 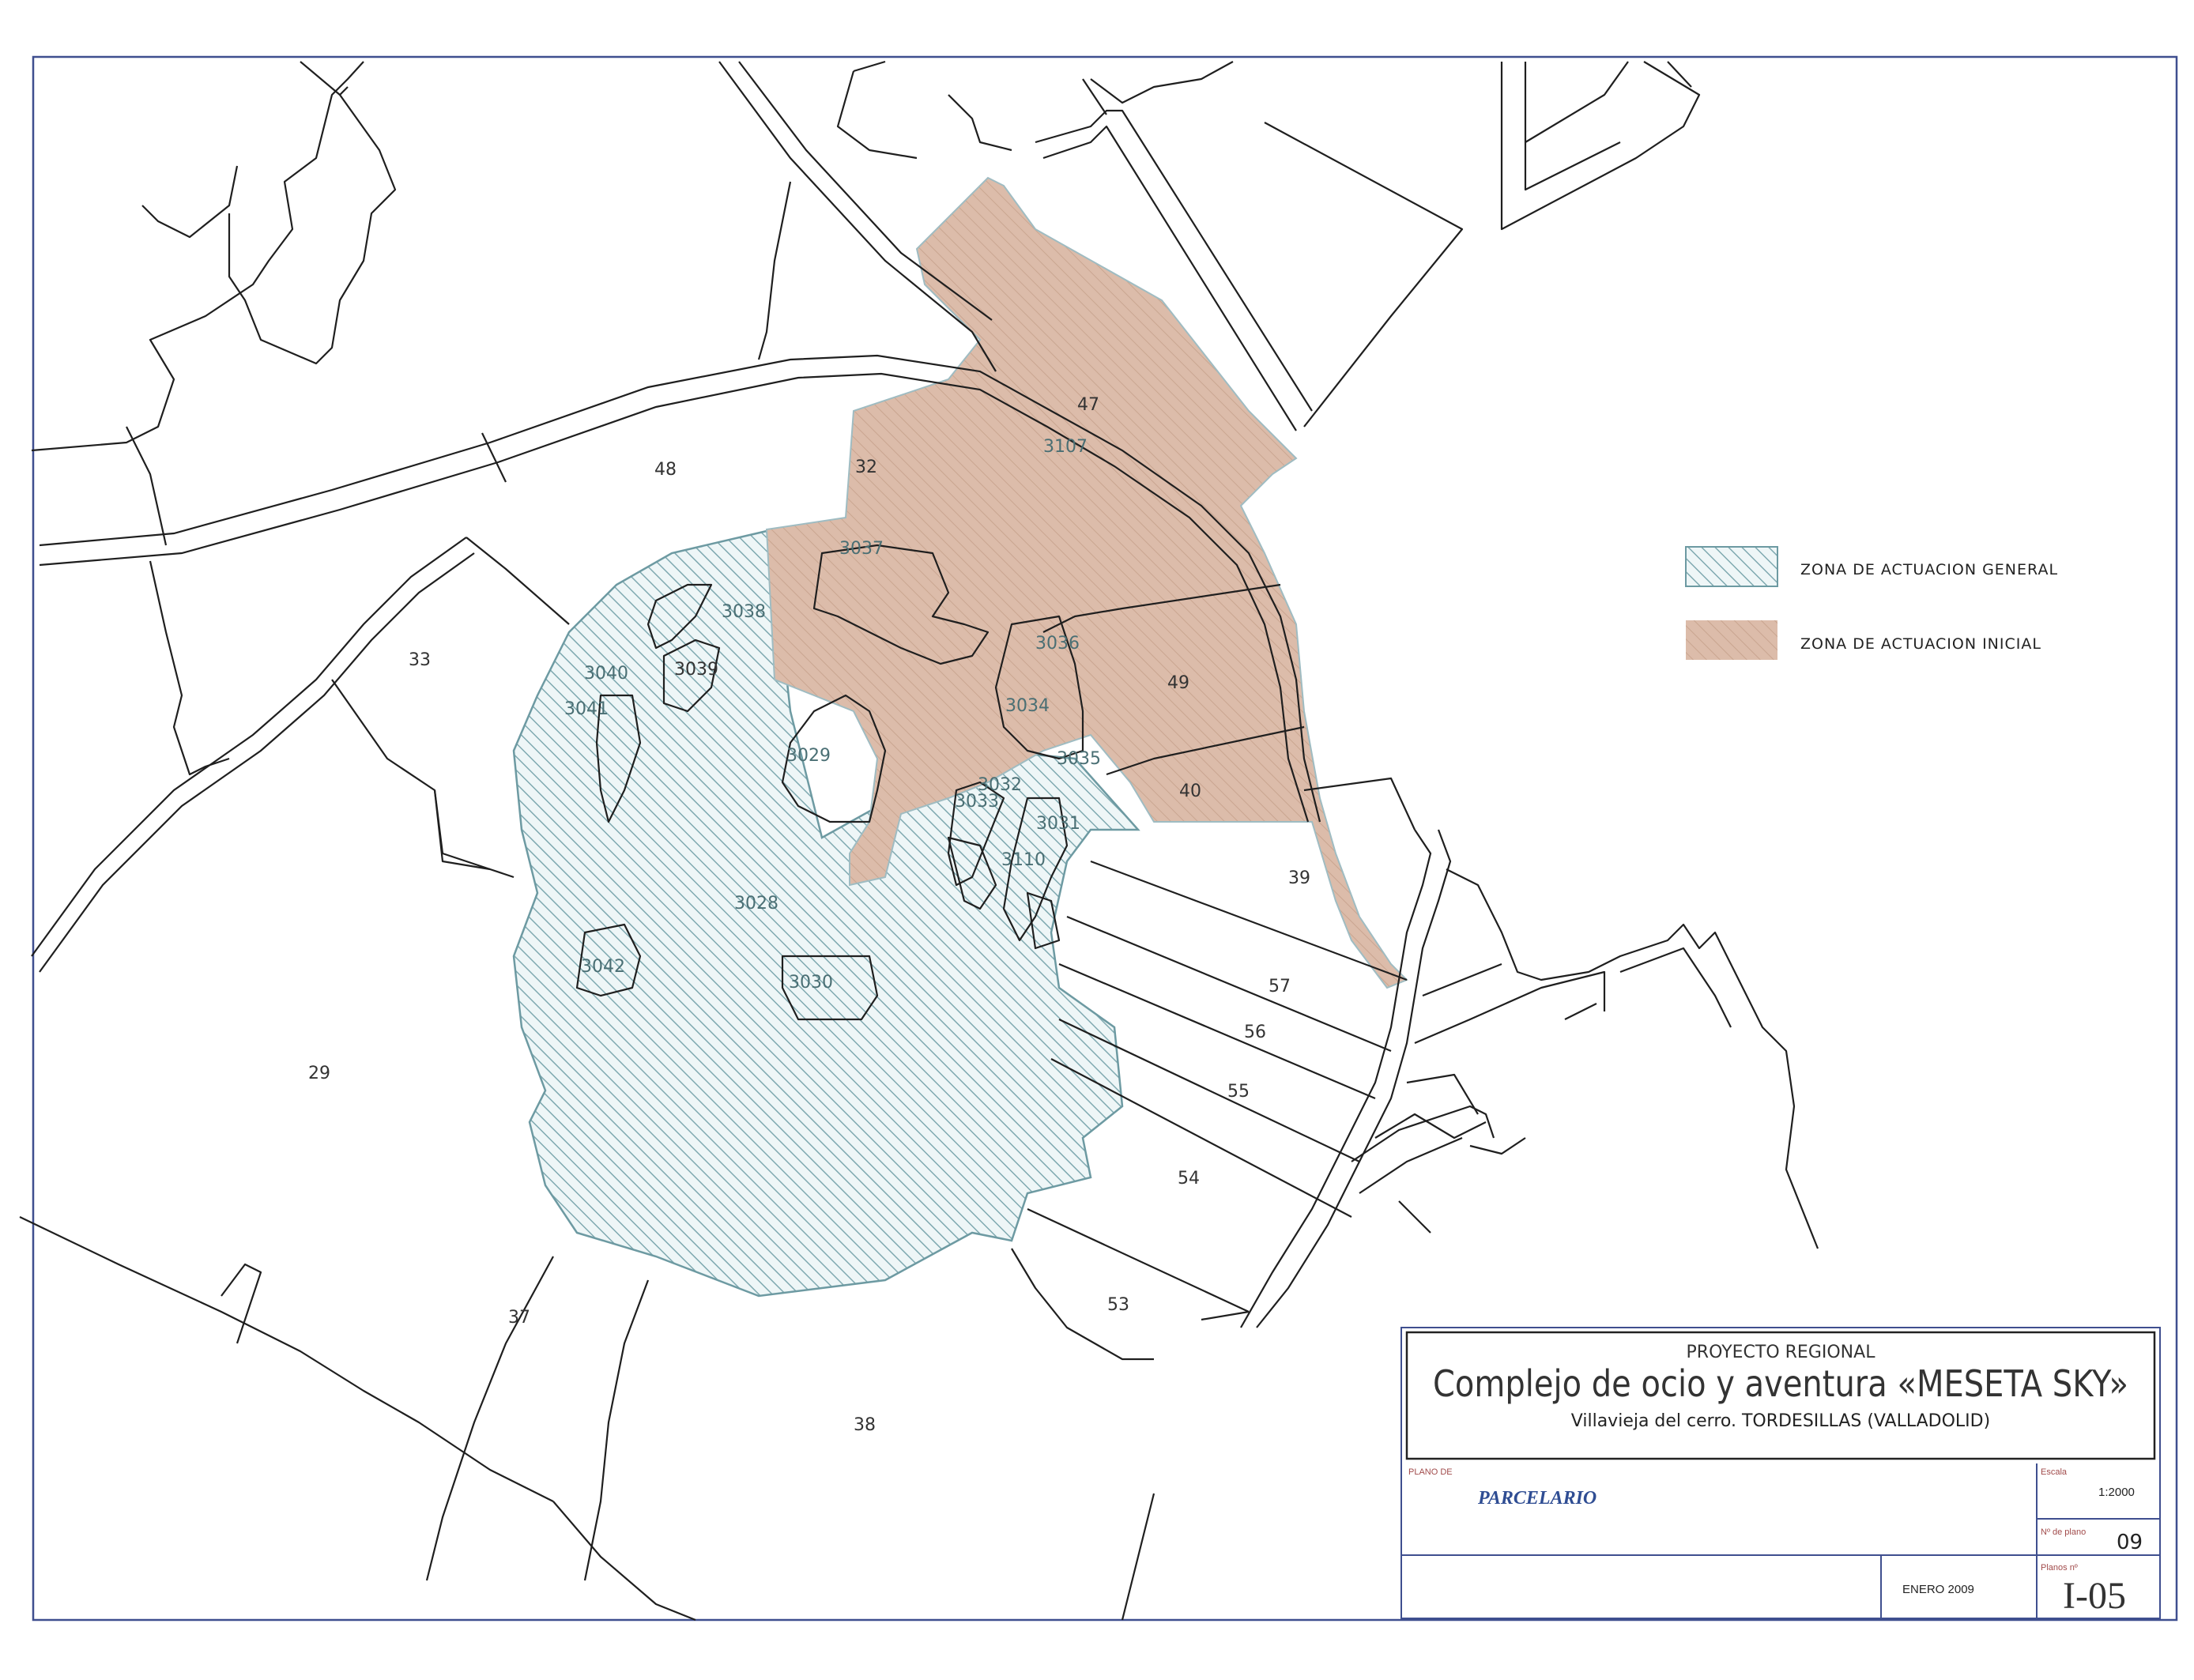 What do you see at coordinates (1782, 1352) in the screenshot?
I see `project-label: PROYECTO REGIONAL` at bounding box center [1782, 1352].